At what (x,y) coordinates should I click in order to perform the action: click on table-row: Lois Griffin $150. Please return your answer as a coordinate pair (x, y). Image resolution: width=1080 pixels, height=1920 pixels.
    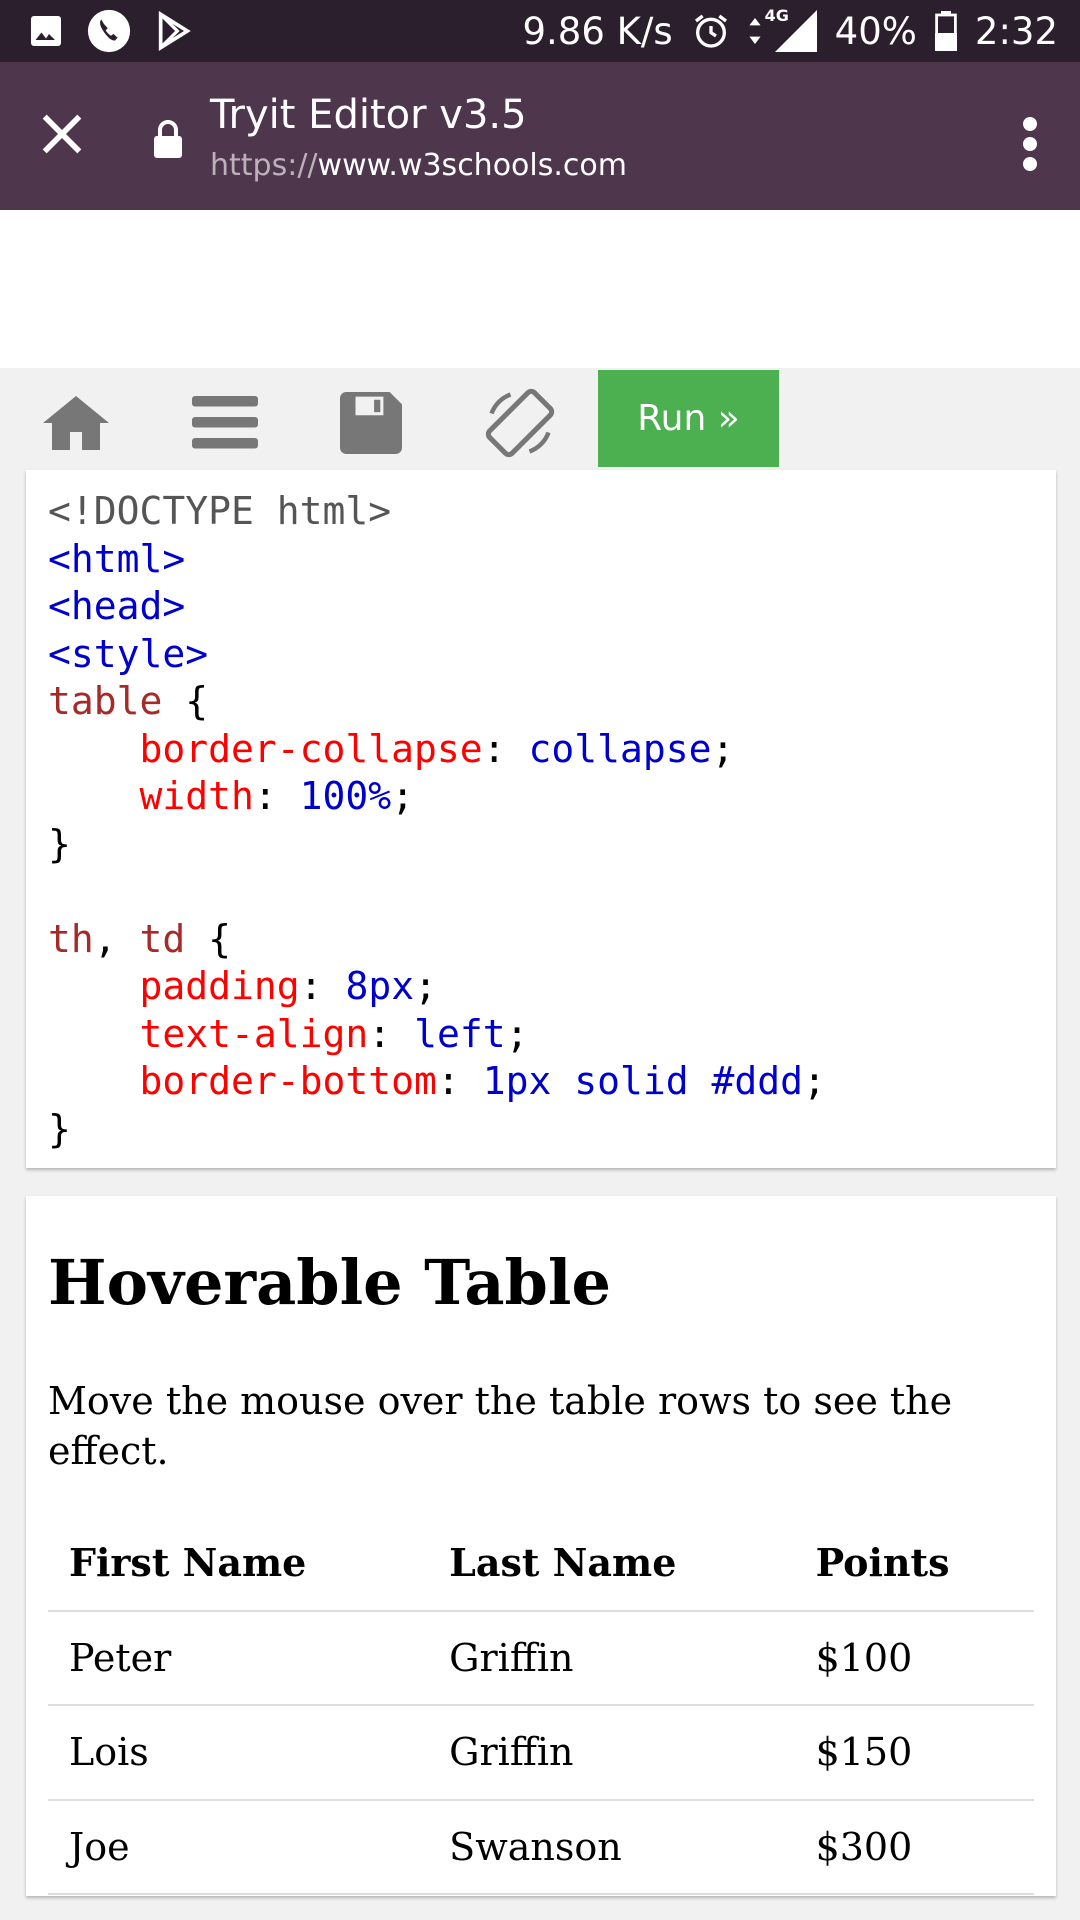
    Looking at the image, I should click on (541, 1753).